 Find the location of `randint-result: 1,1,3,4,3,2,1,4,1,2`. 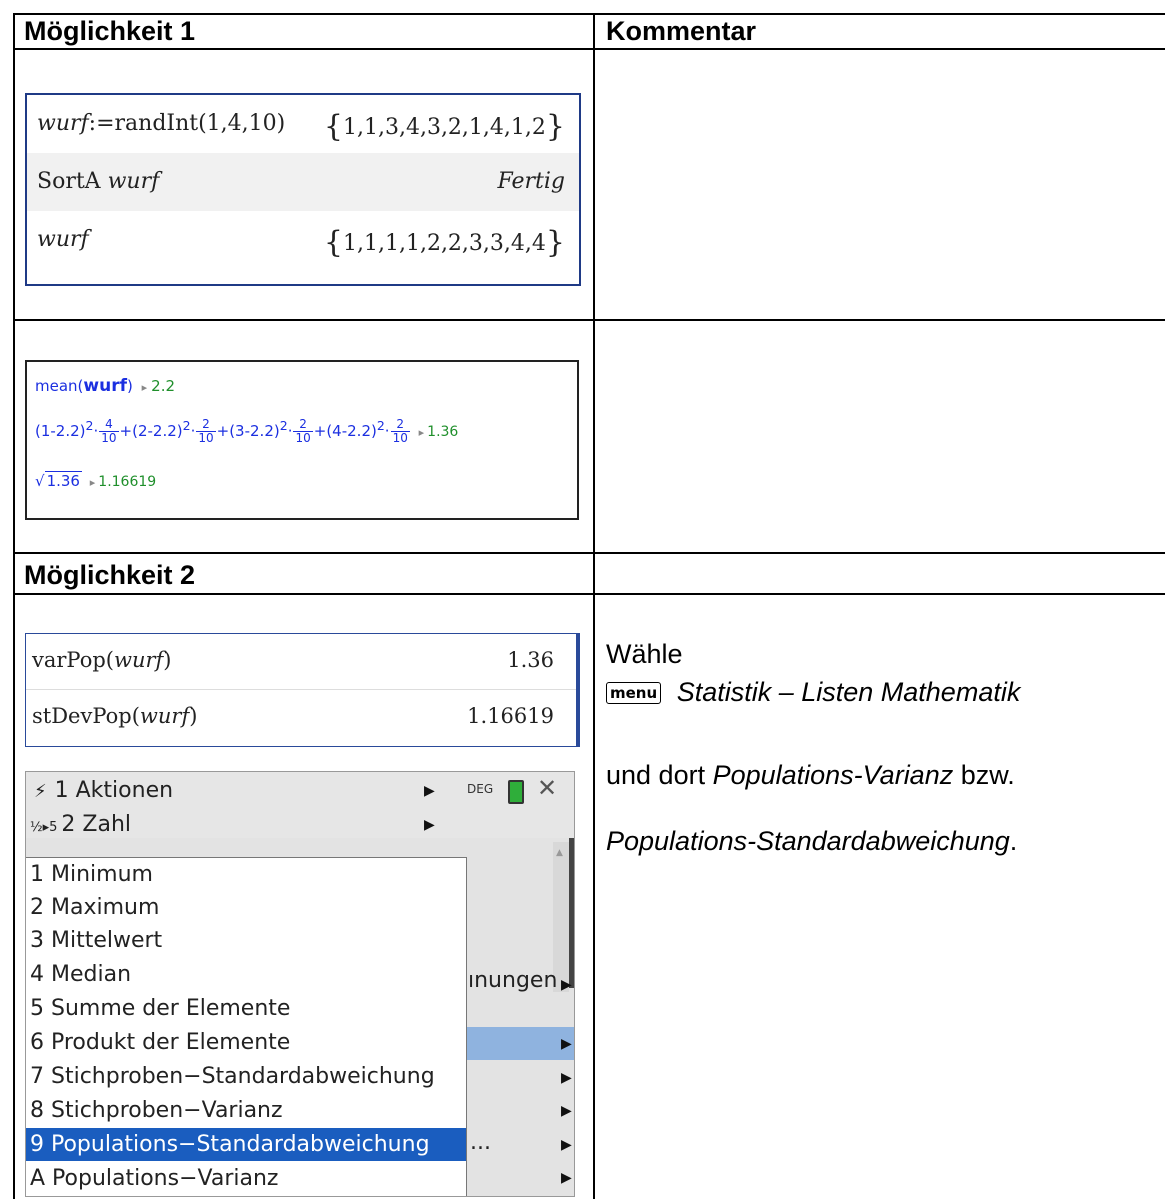

randint-result: 1,1,3,4,3,2,1,4,1,2 is located at coordinates (444, 127).